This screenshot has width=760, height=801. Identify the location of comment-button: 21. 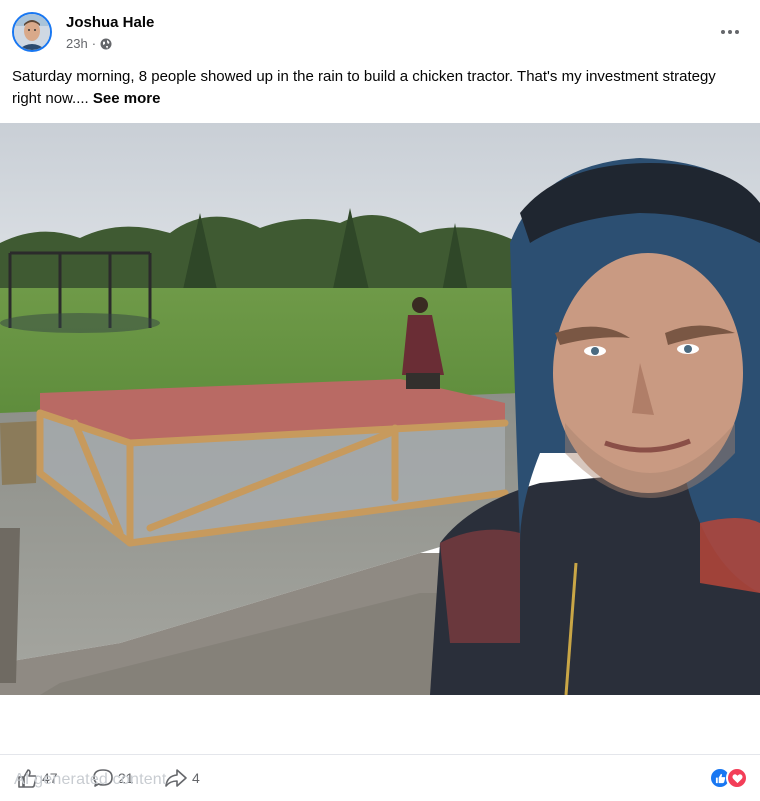
(113, 778).